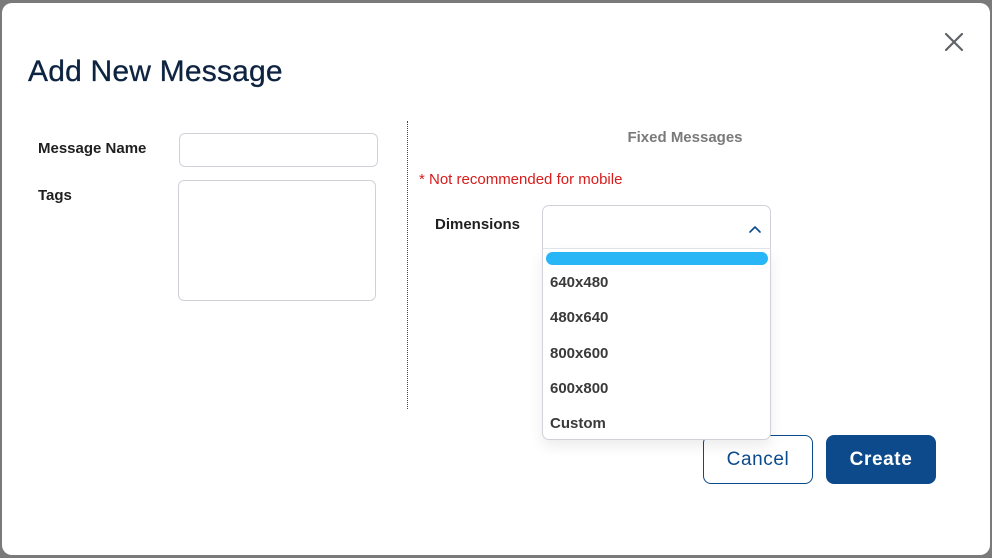 The image size is (992, 558). What do you see at coordinates (685, 137) in the screenshot?
I see `fixed-messages-heading: Fixed Messages` at bounding box center [685, 137].